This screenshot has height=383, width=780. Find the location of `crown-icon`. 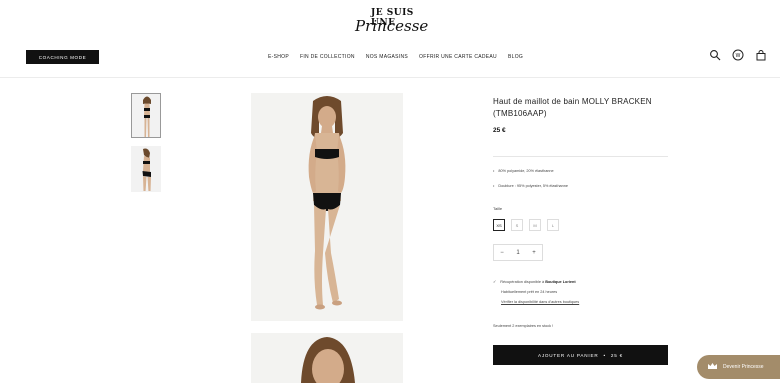

crown-icon is located at coordinates (712, 367).